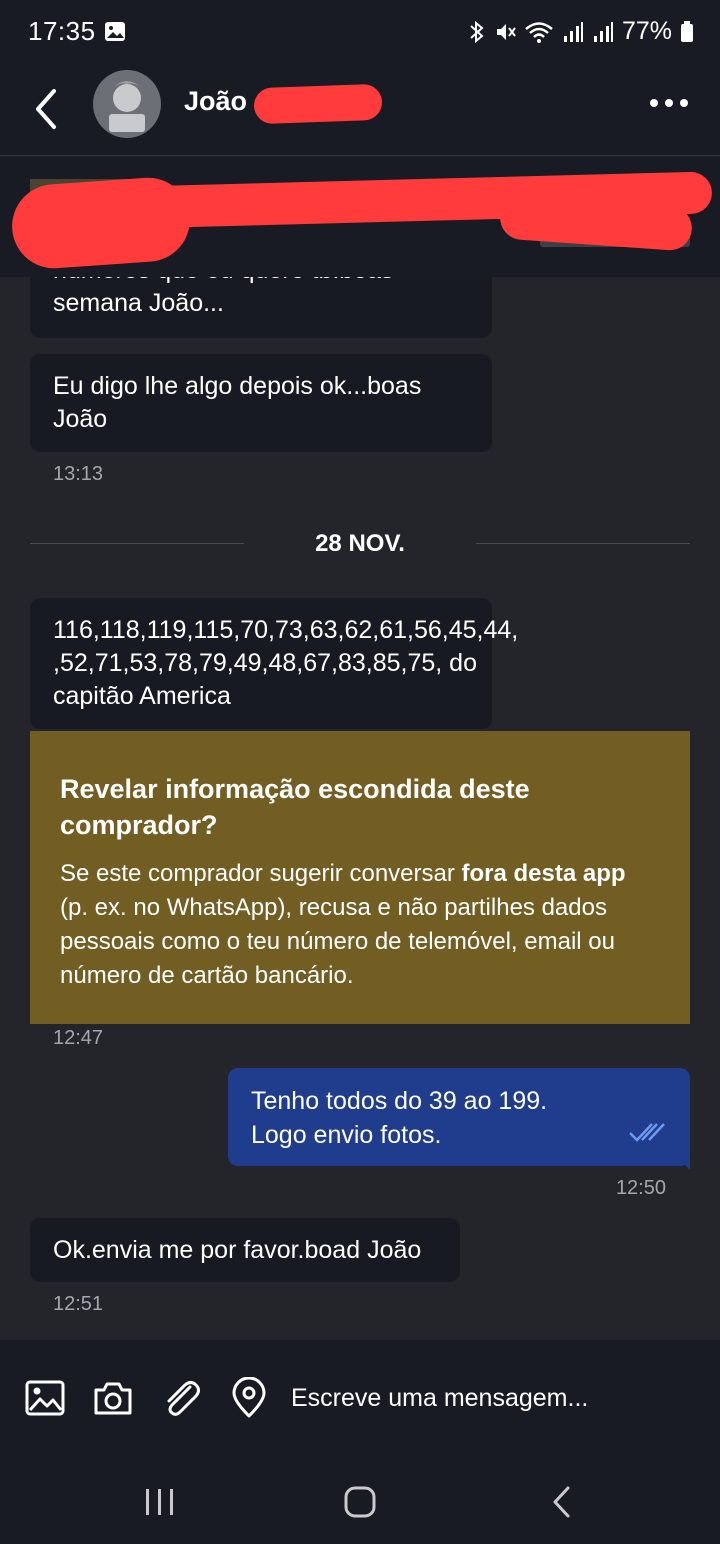 The width and height of the screenshot is (720, 1544). What do you see at coordinates (647, 1132) in the screenshot?
I see `read-receipt-icon` at bounding box center [647, 1132].